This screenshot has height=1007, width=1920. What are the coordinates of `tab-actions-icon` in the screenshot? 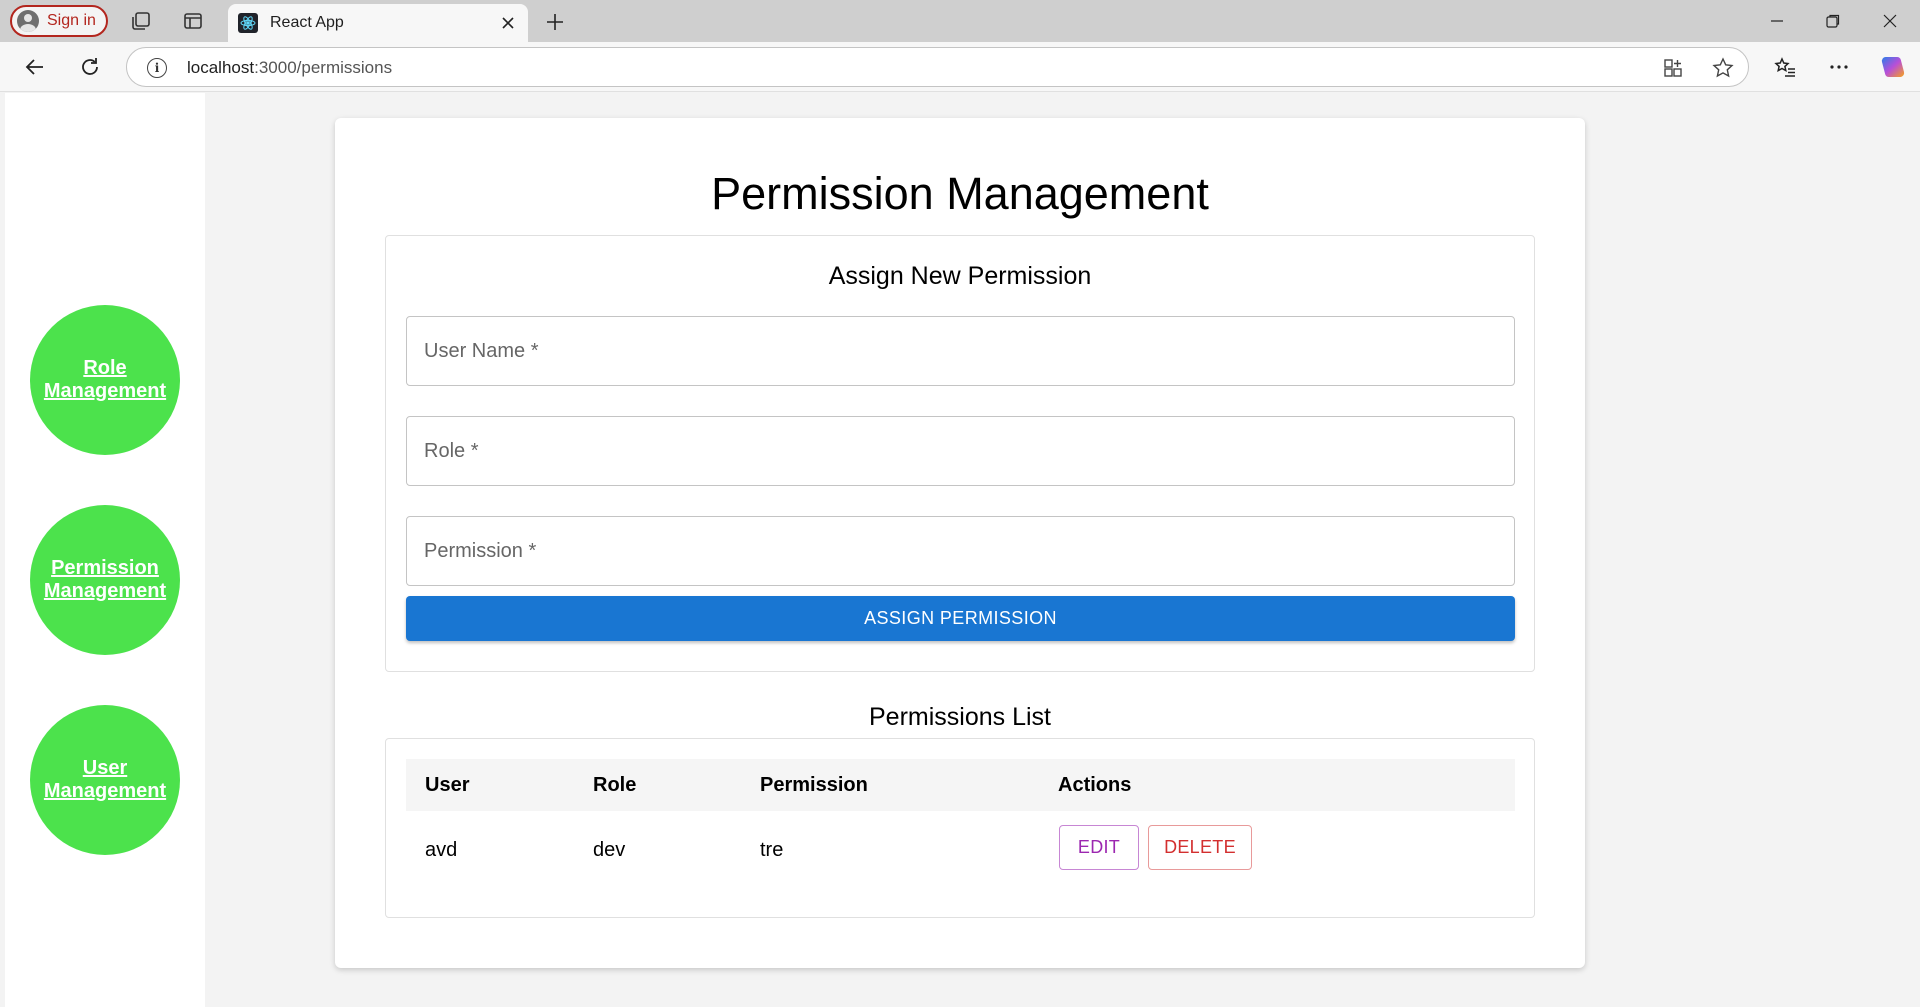 It's located at (193, 21).